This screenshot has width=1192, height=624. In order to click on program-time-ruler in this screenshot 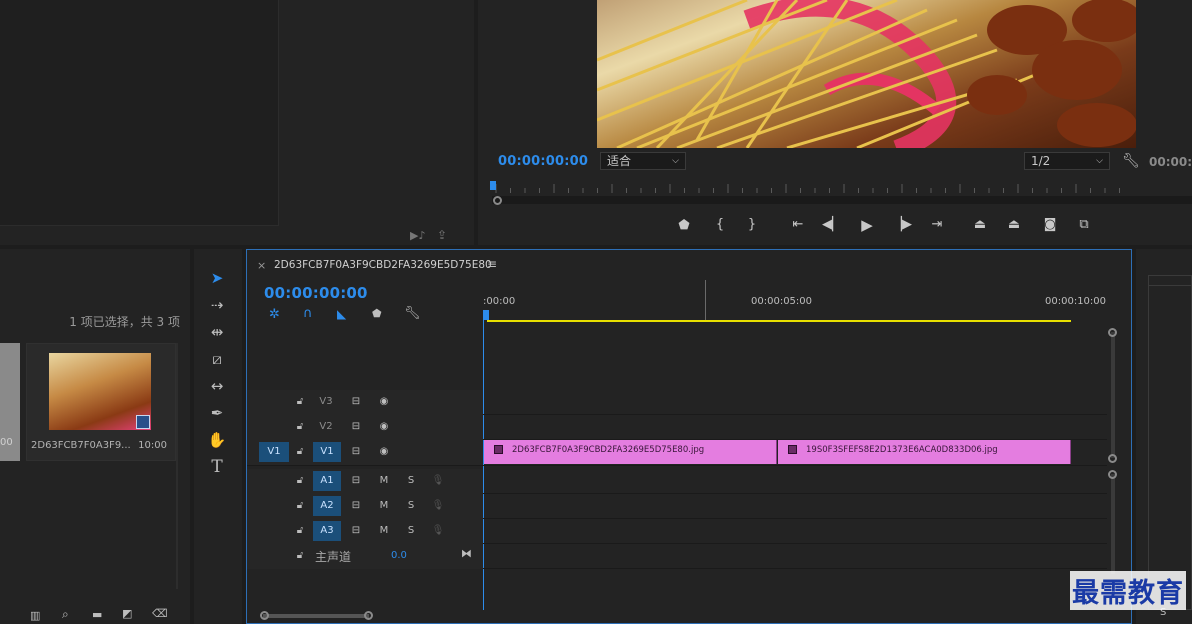, I will do `click(842, 188)`.